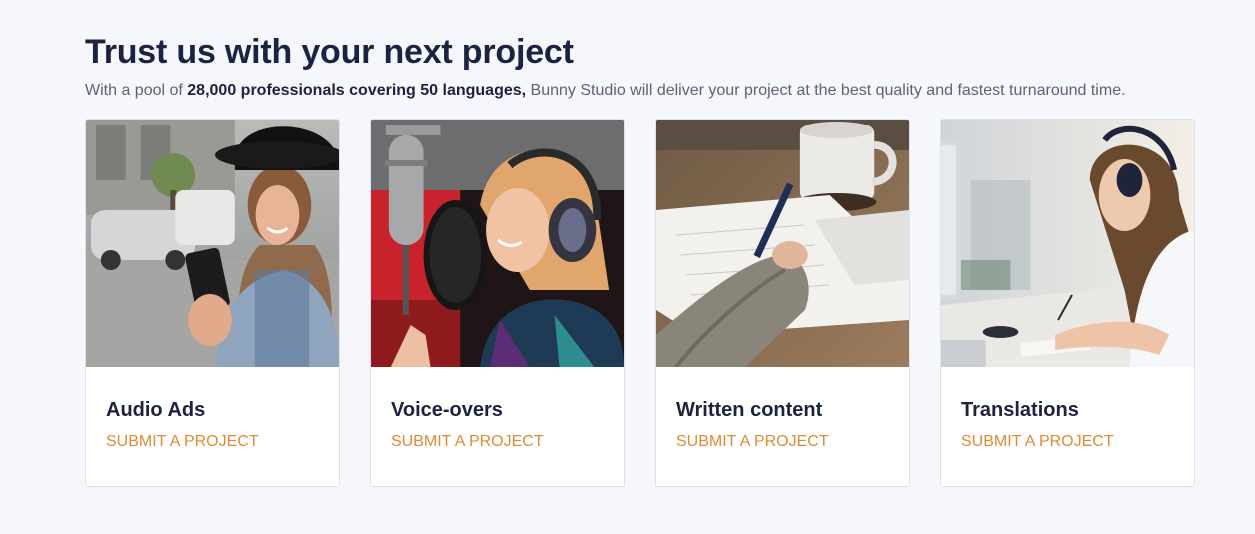 Image resolution: width=1255 pixels, height=534 pixels. Describe the element at coordinates (1020, 410) in the screenshot. I see `card-title: Translations` at that location.